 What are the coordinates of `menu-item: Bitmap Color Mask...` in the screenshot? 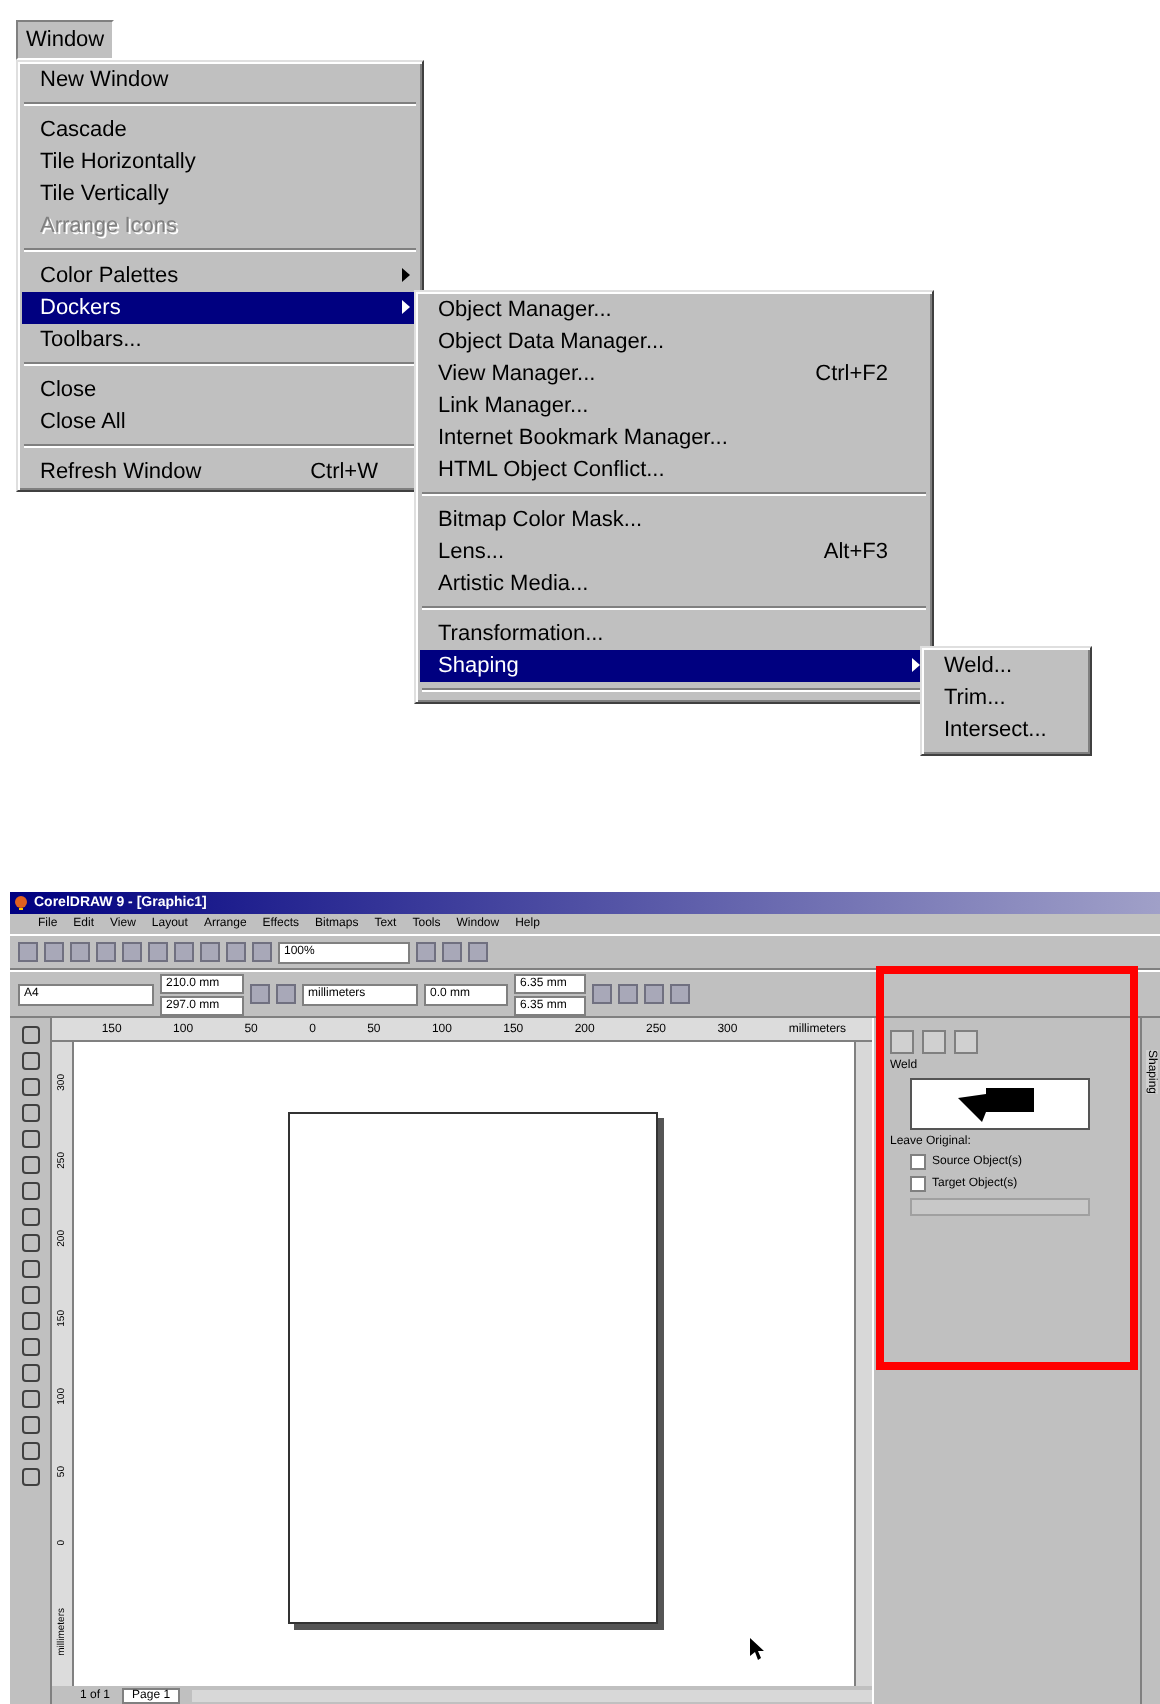 It's located at (674, 520).